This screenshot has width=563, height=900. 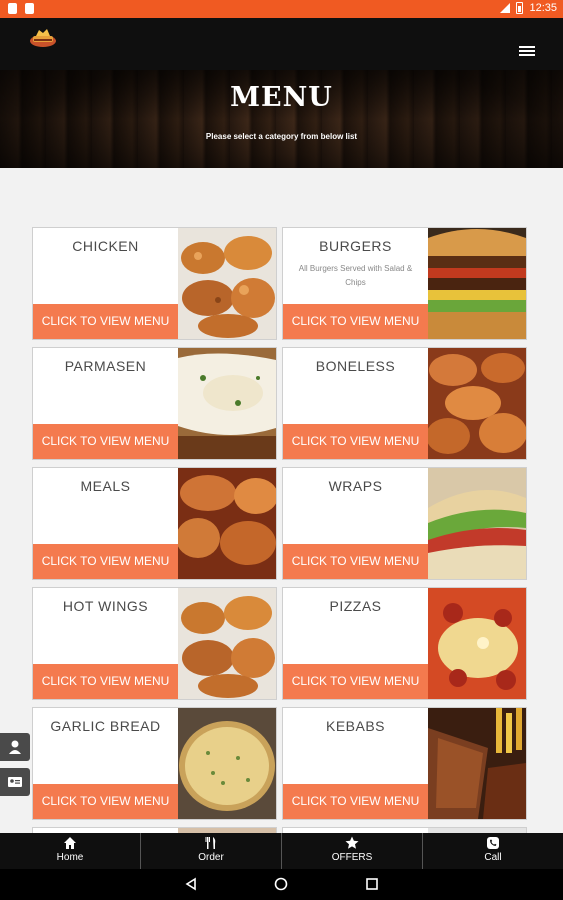 What do you see at coordinates (477, 283) in the screenshot?
I see `burger-image` at bounding box center [477, 283].